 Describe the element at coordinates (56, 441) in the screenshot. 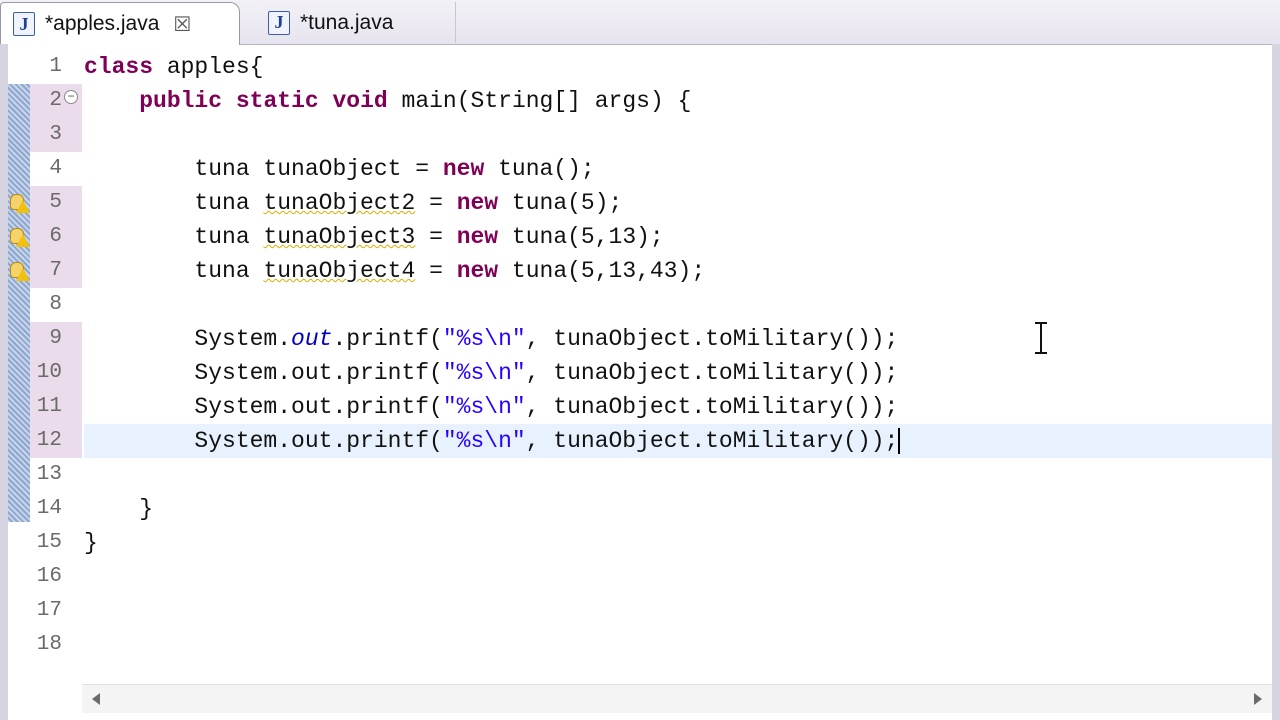

I see `line-number: 12` at that location.